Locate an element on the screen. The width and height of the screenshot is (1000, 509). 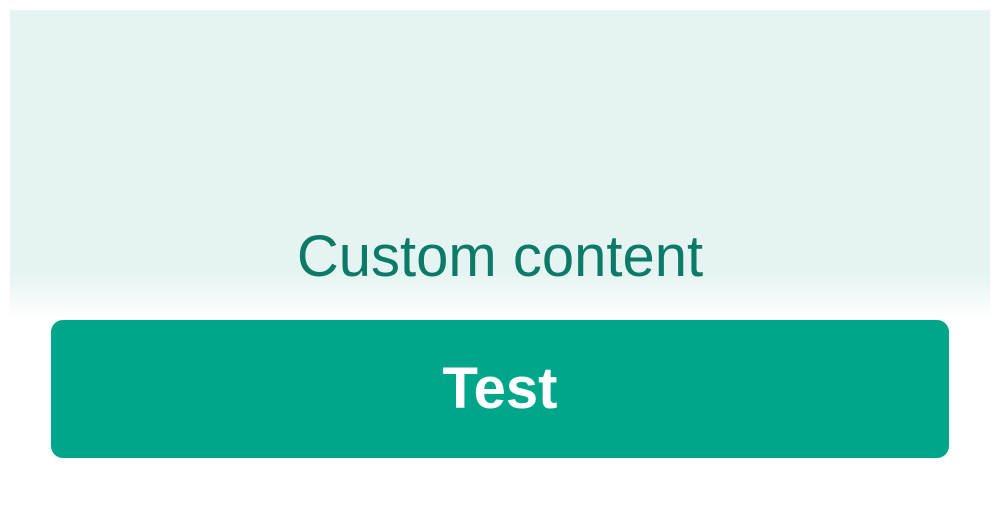
custom-content-text: Custom content is located at coordinates (500, 256).